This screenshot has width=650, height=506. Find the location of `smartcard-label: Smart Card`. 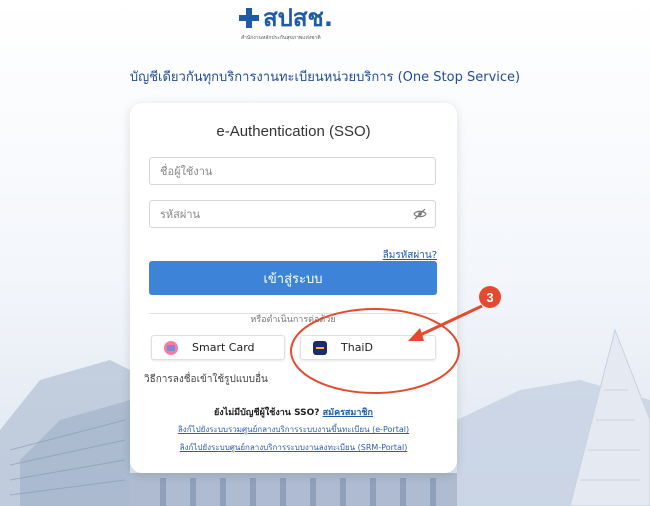

smartcard-label: Smart Card is located at coordinates (223, 347).